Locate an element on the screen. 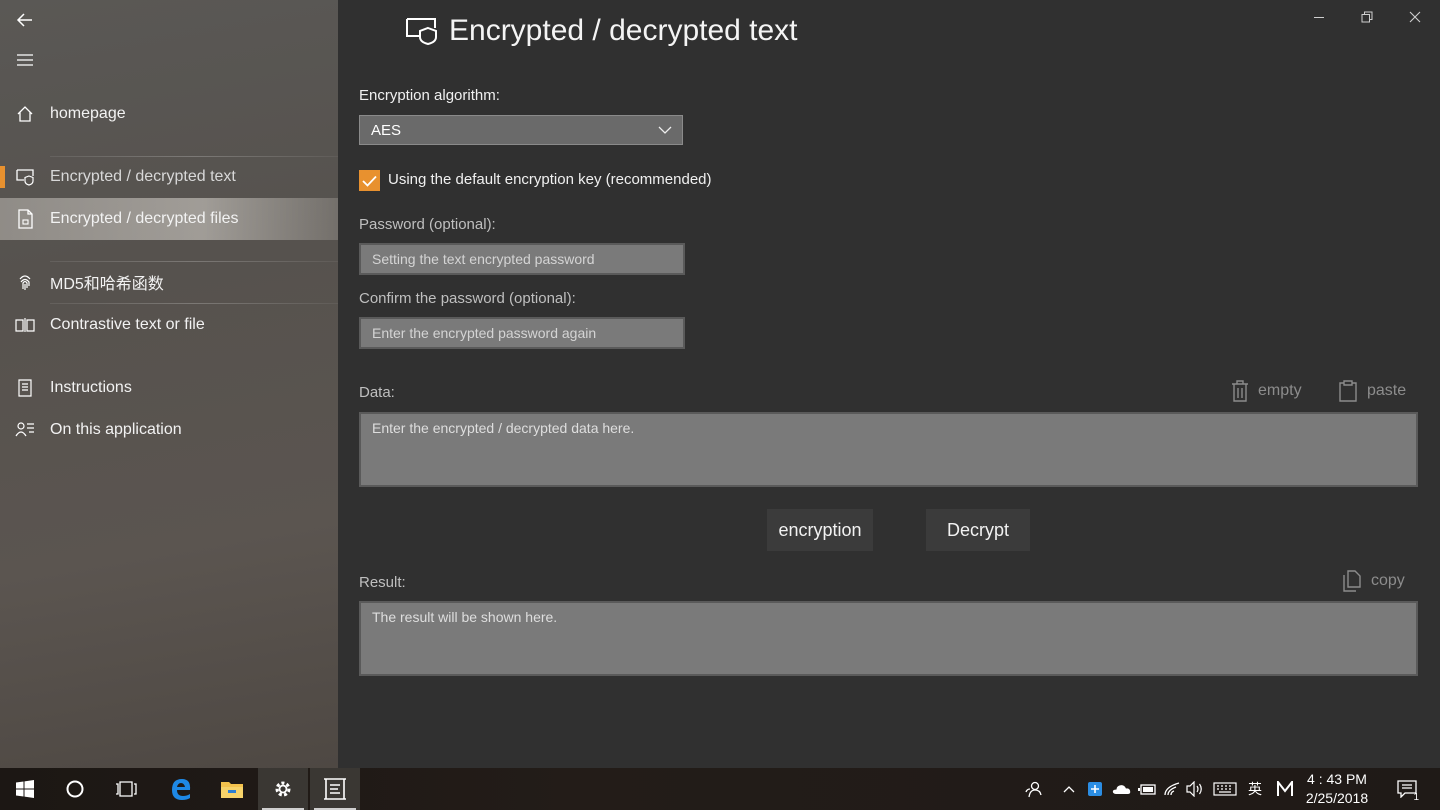 Image resolution: width=1440 pixels, height=810 pixels. restore-icon is located at coordinates (1367, 17).